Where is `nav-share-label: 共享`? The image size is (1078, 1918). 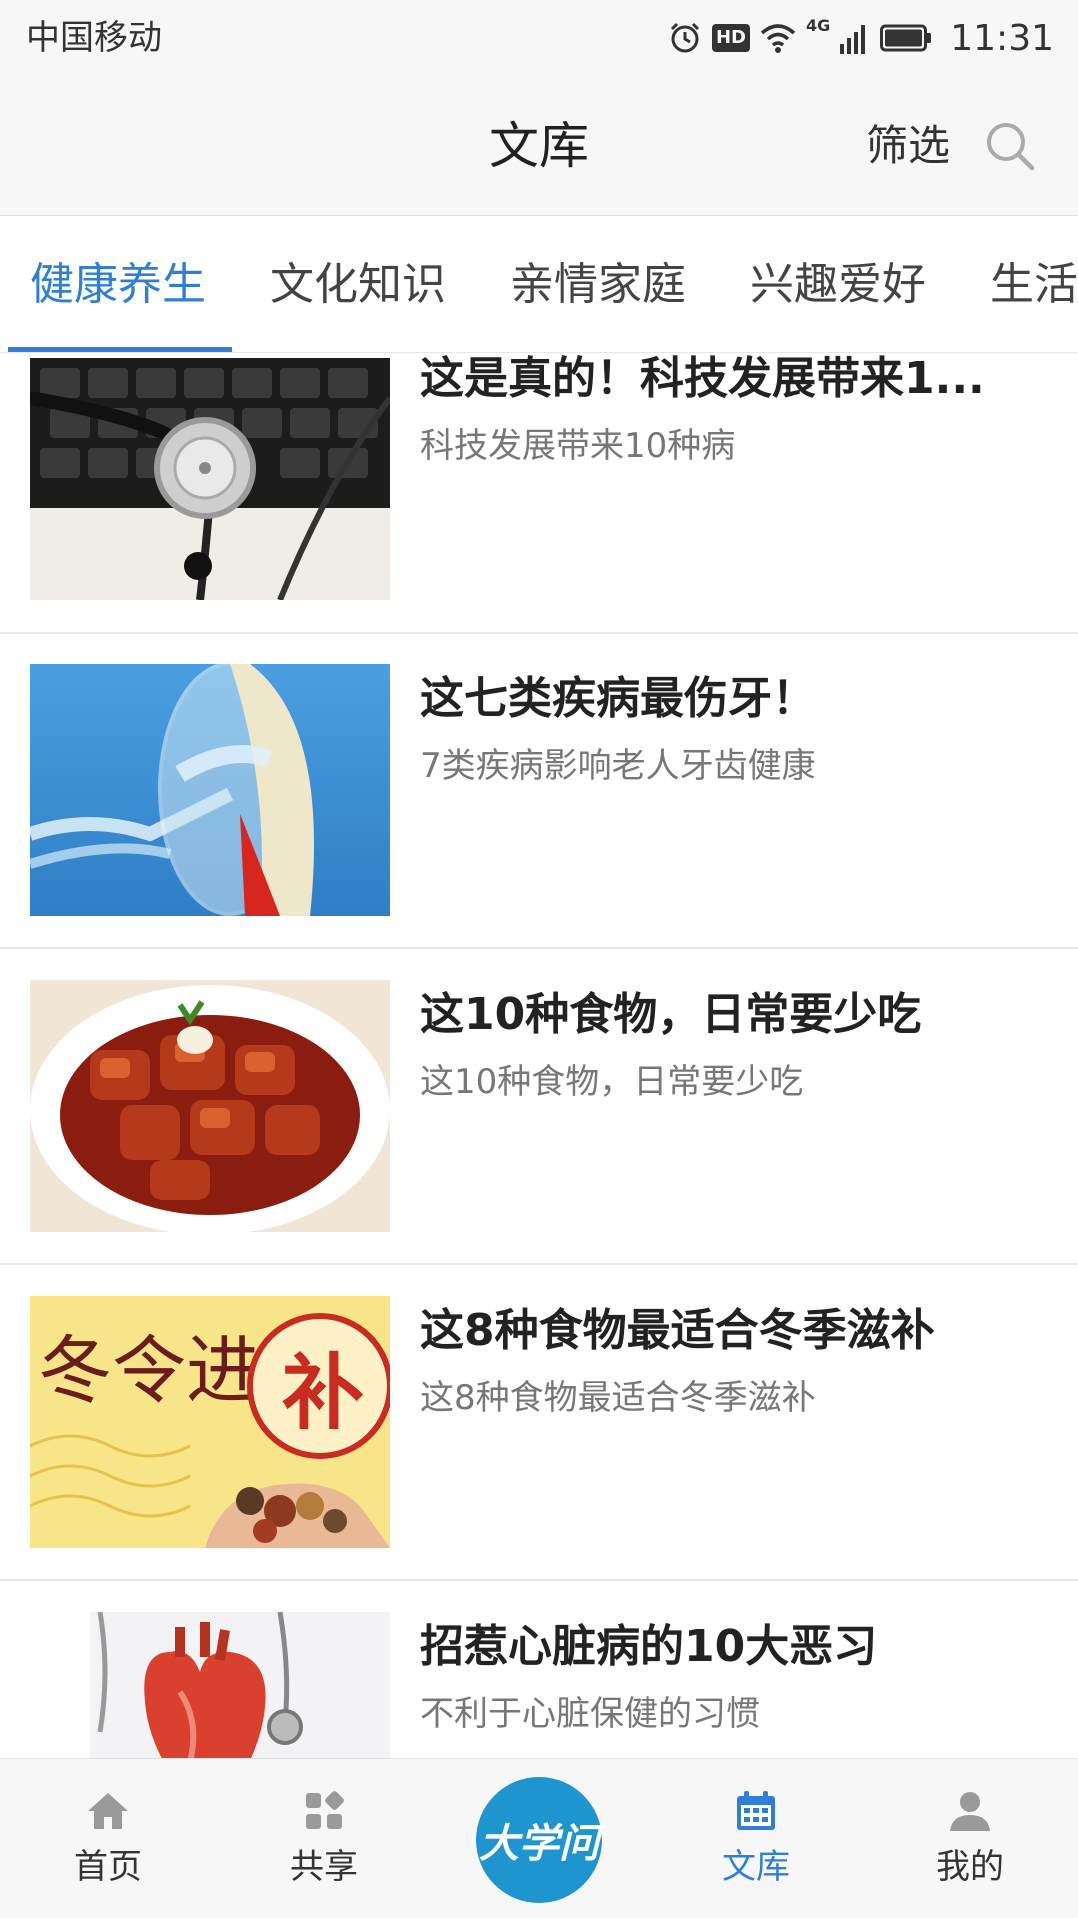 nav-share-label: 共享 is located at coordinates (324, 1867).